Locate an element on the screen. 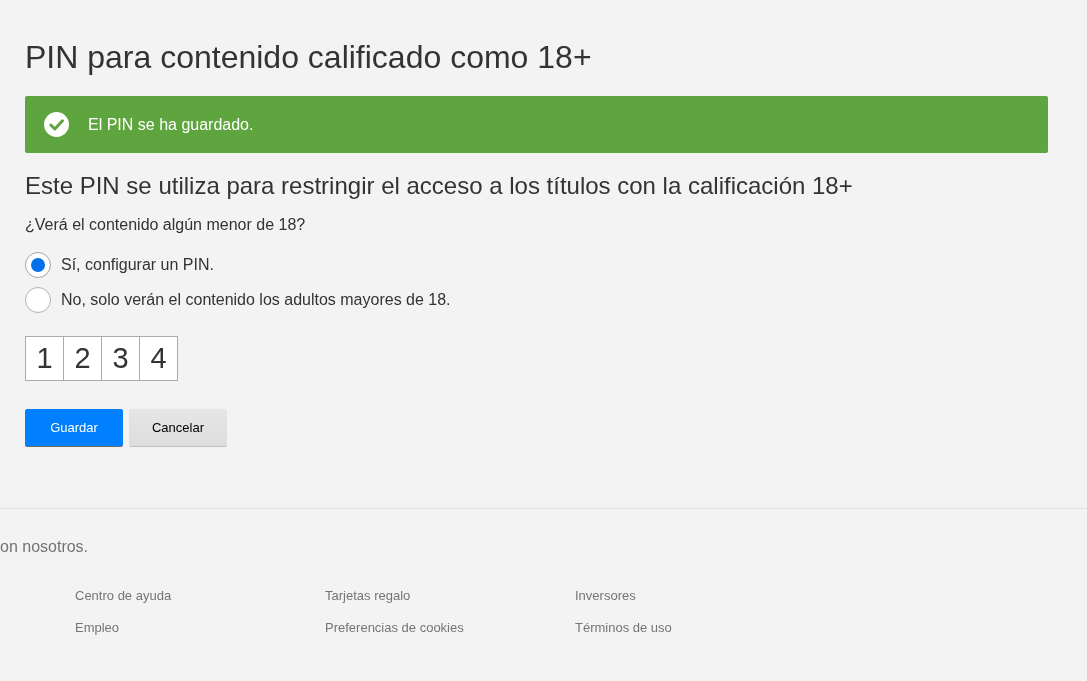  footer-link: Centro de ayuda is located at coordinates (123, 595).